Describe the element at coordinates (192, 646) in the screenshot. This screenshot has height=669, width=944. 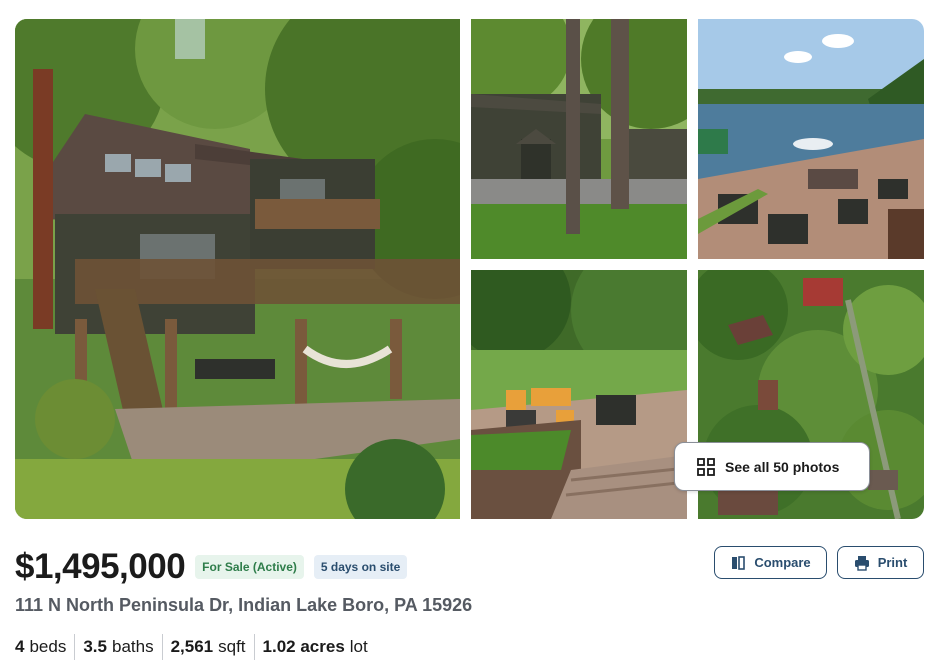
I see `sqft-value: 2,561` at that location.